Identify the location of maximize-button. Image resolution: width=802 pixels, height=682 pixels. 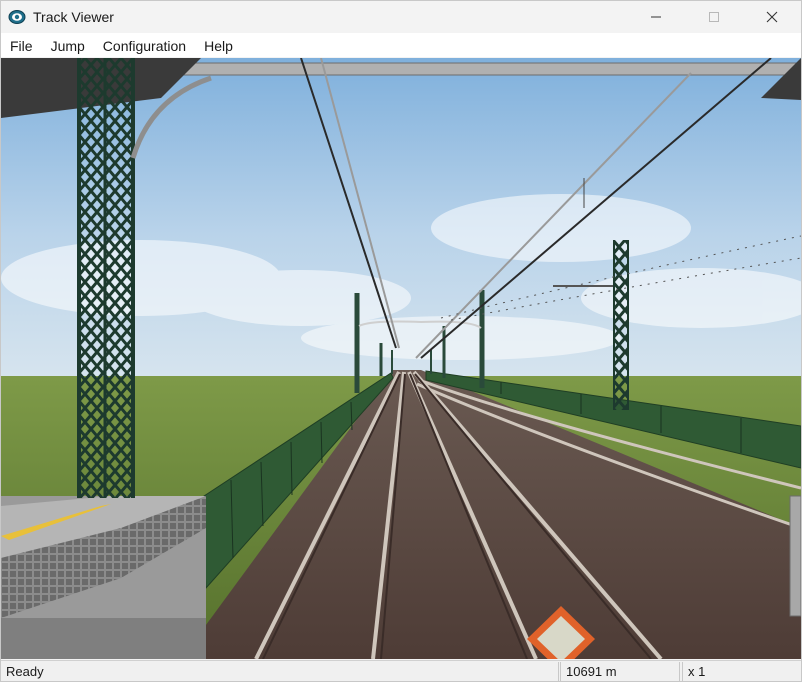
(714, 17).